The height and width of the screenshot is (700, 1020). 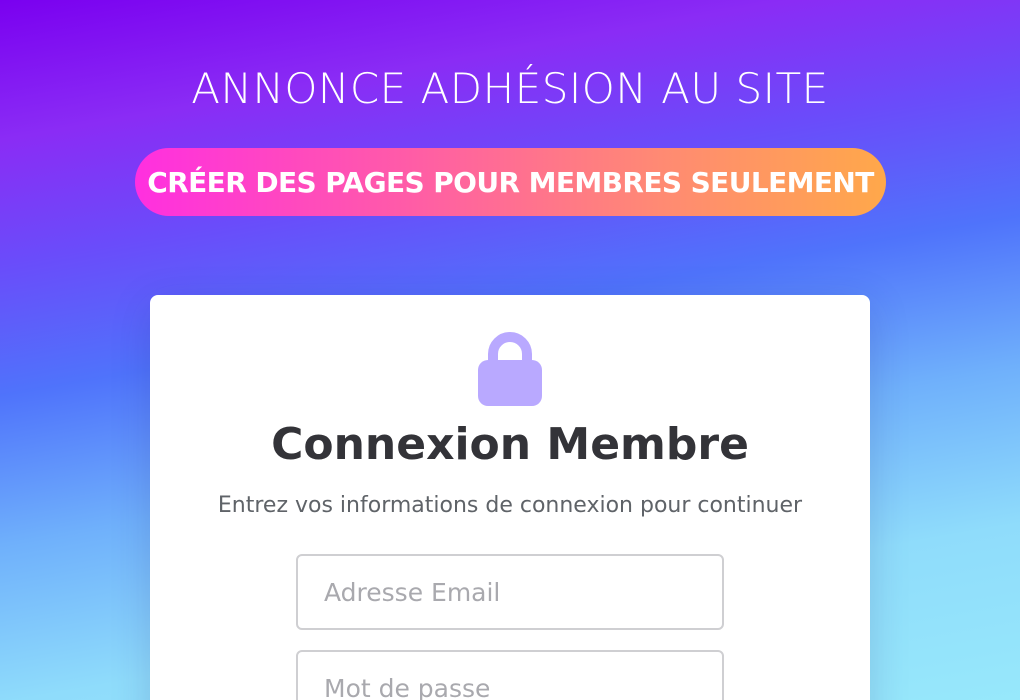 I want to click on login-title: Connexion Membre, so click(x=510, y=444).